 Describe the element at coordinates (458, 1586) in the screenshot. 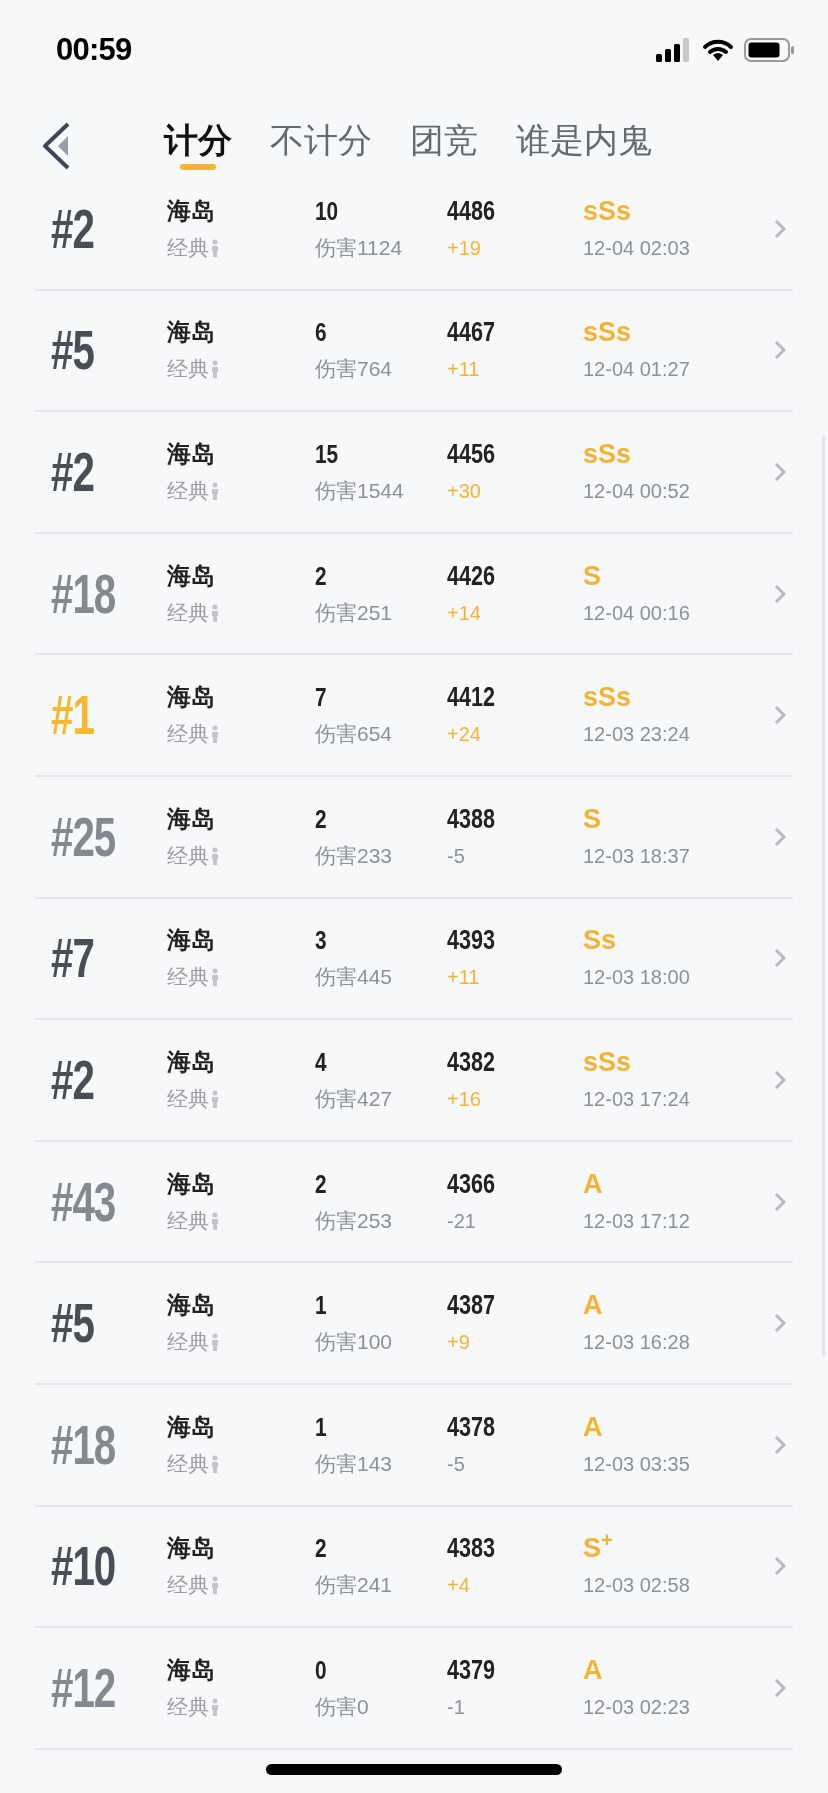

I see `score-change: +4` at that location.